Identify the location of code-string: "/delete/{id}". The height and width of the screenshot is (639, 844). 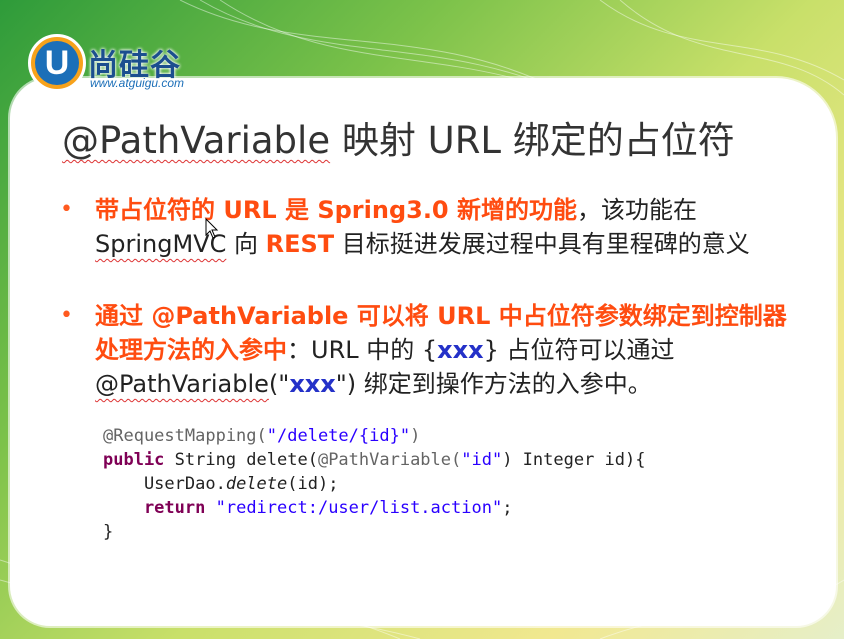
(338, 436).